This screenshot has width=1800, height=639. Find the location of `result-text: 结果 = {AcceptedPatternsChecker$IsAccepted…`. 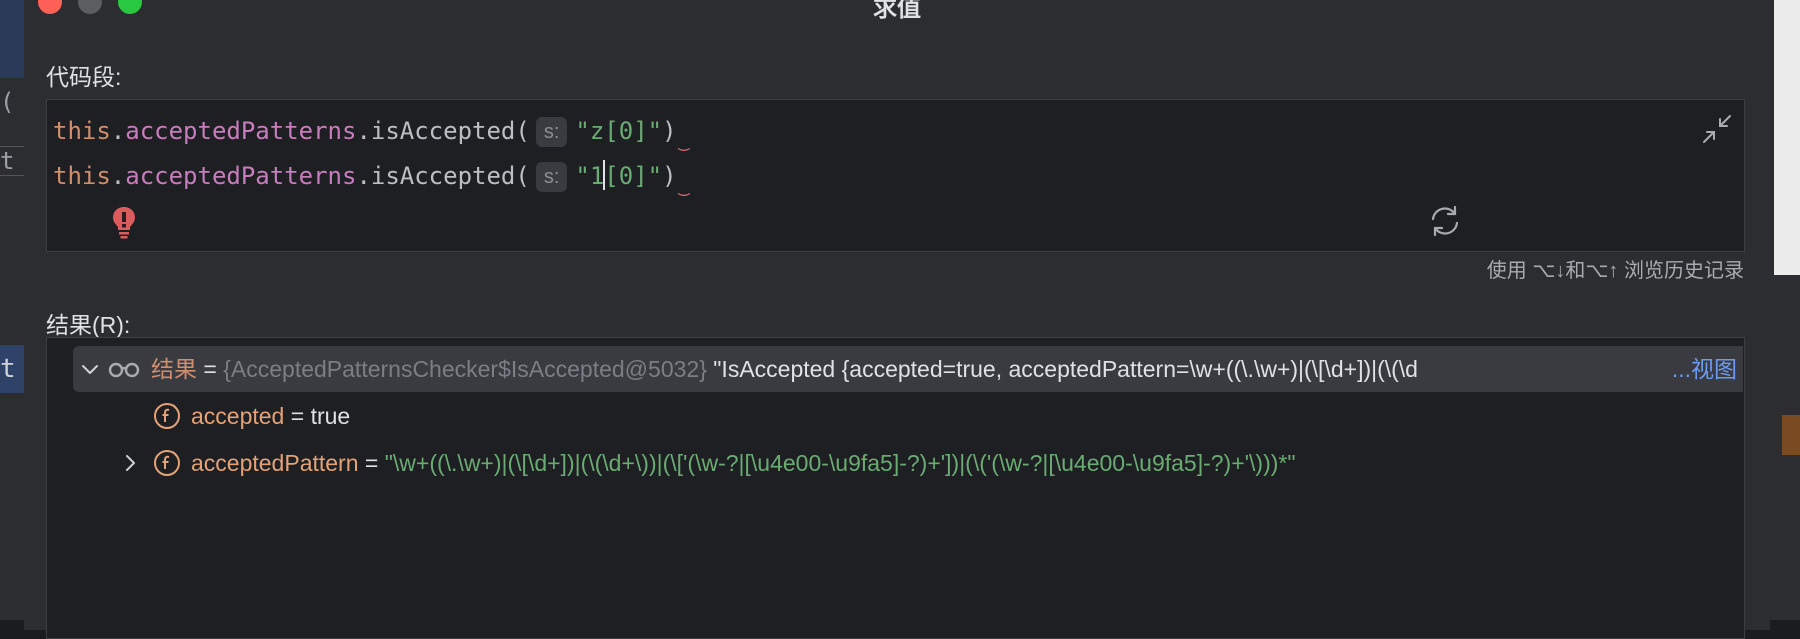

result-text: 结果 = {AcceptedPatternsChecker$IsAccepted… is located at coordinates (784, 369).